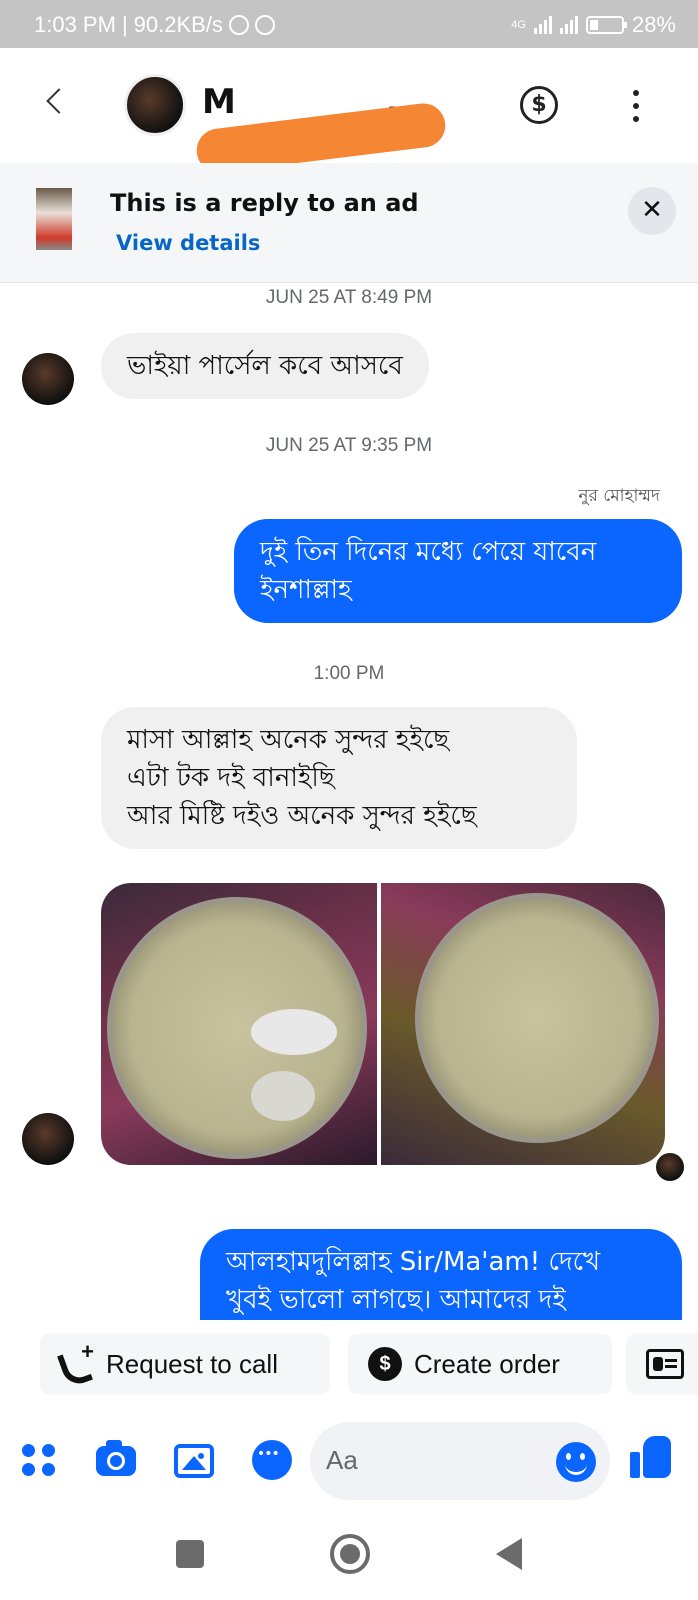 This screenshot has height=1600, width=698. I want to click on recents-button, so click(190, 1554).